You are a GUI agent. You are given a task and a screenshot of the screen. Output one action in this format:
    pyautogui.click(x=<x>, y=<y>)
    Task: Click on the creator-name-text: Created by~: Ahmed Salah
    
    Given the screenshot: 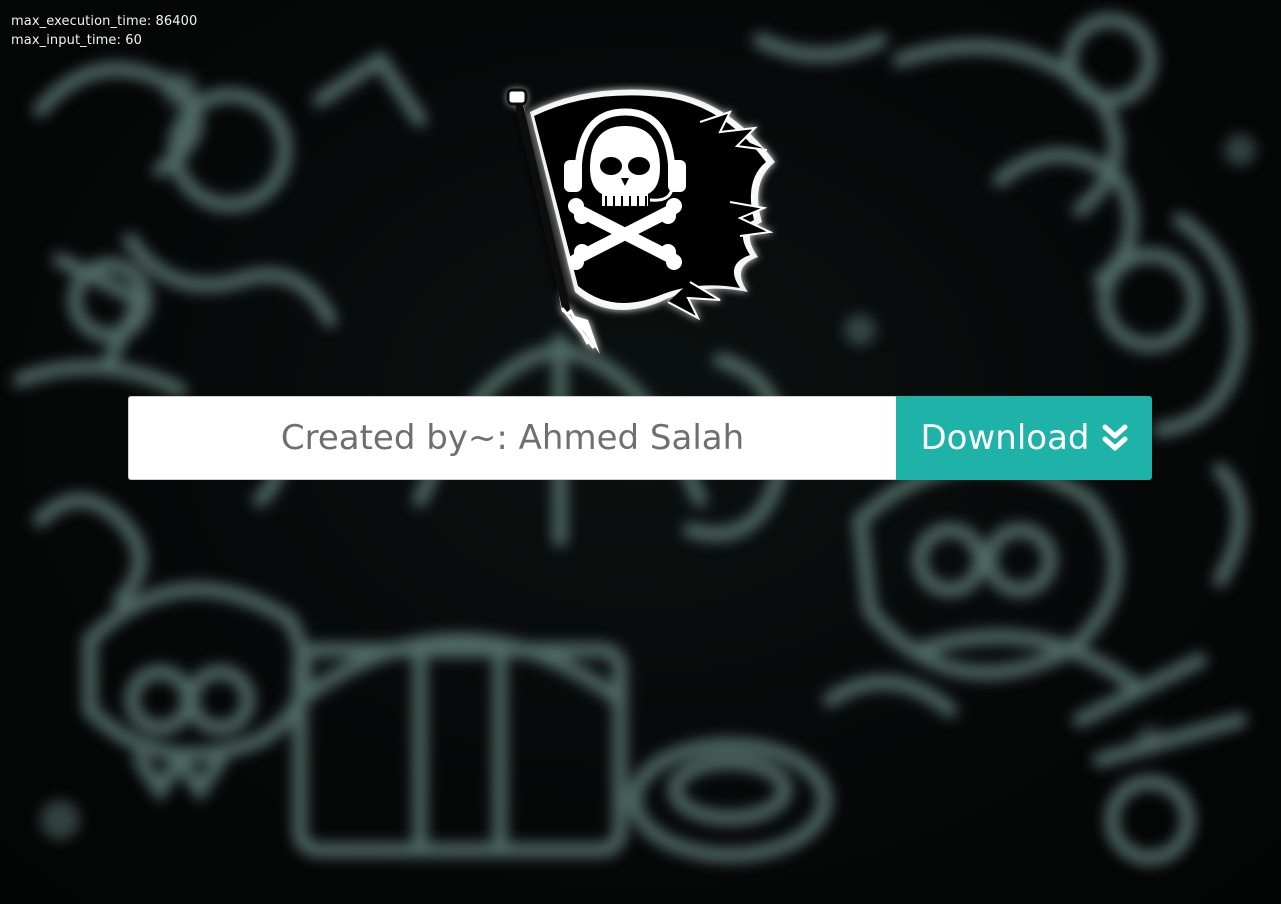 What is the action you would take?
    pyautogui.click(x=512, y=438)
    